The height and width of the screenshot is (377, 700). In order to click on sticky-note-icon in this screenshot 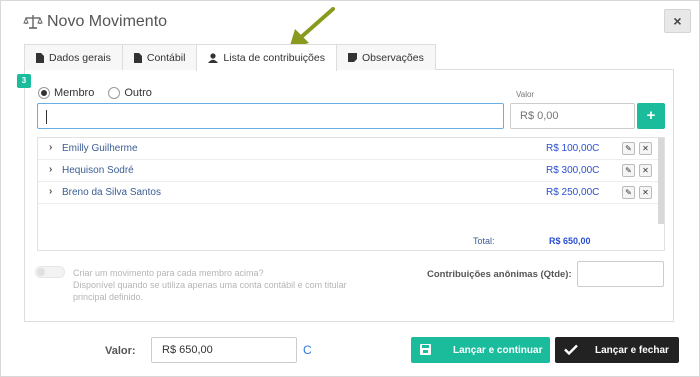, I will do `click(352, 57)`.